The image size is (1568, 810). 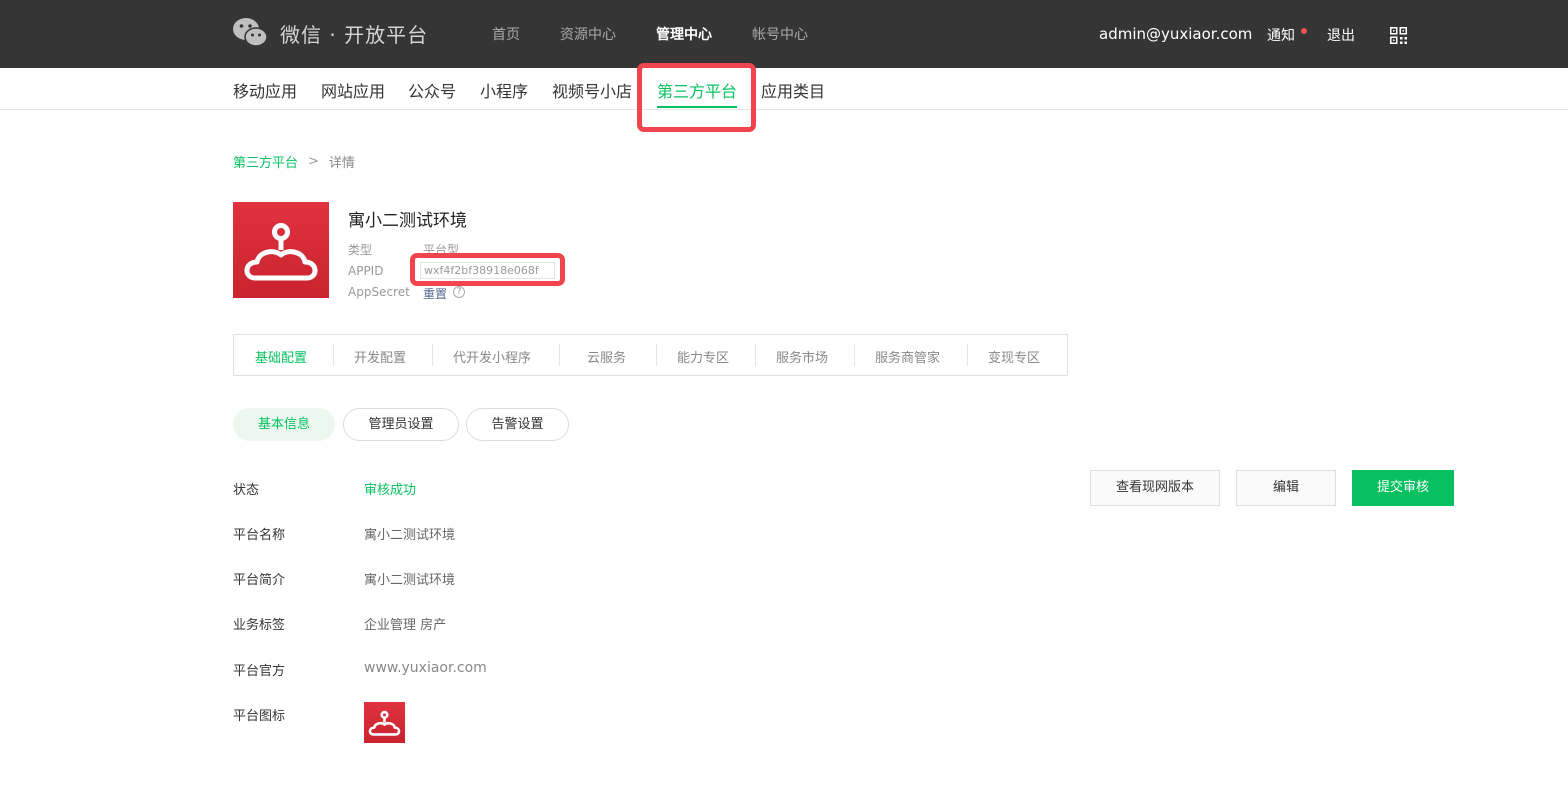 What do you see at coordinates (517, 424) in the screenshot?
I see `subtab-alert-settings: 告警设置` at bounding box center [517, 424].